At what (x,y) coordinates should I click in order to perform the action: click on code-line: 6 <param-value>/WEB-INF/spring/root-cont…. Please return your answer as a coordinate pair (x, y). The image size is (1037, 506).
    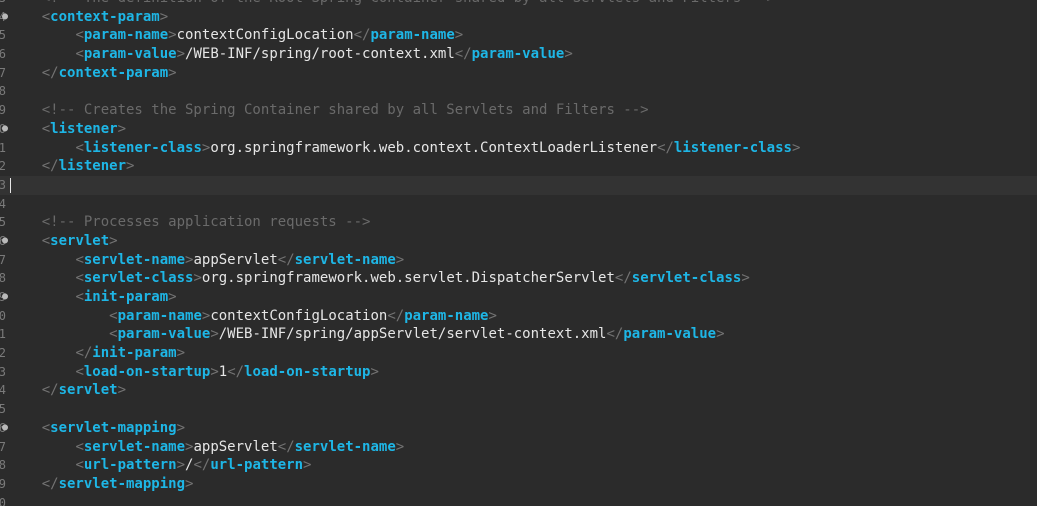
    Looking at the image, I should click on (518, 54).